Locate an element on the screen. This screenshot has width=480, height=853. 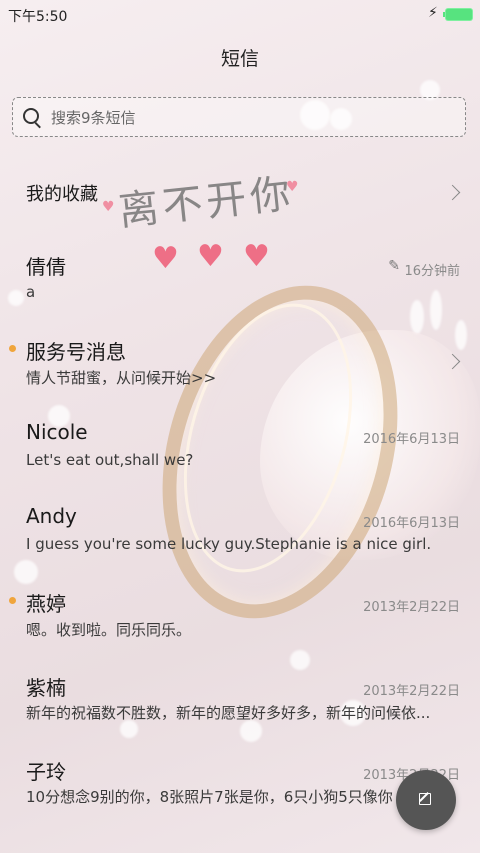
compose-button is located at coordinates (426, 800).